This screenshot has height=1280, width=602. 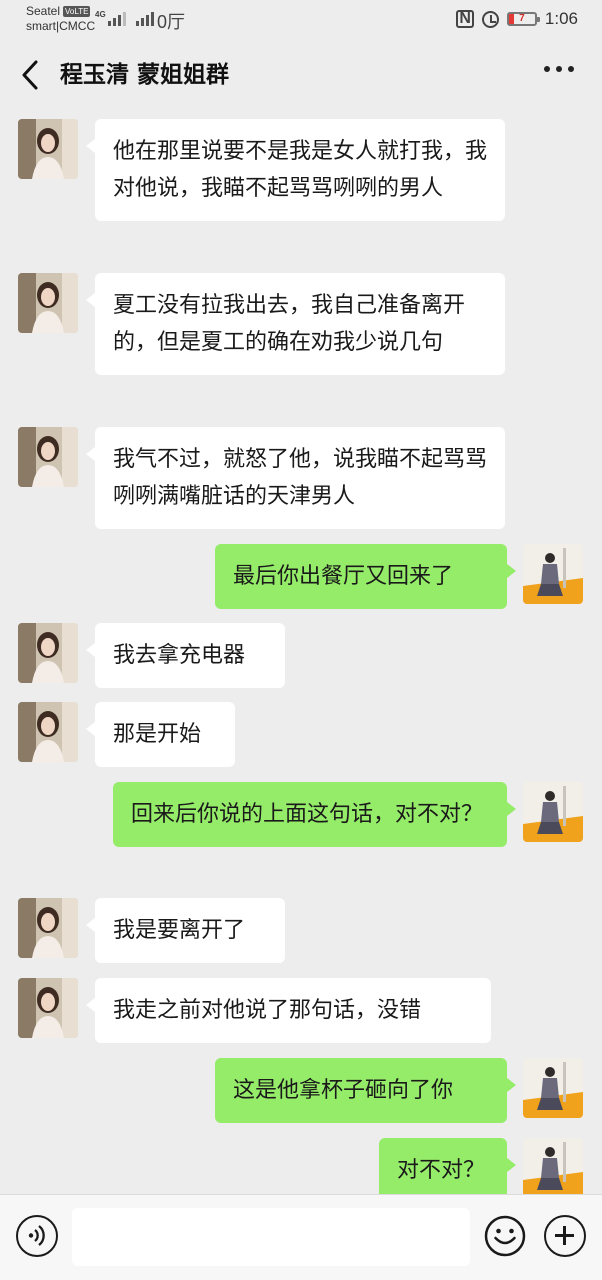 What do you see at coordinates (160, 734) in the screenshot?
I see `incoming-message: 那是开始` at bounding box center [160, 734].